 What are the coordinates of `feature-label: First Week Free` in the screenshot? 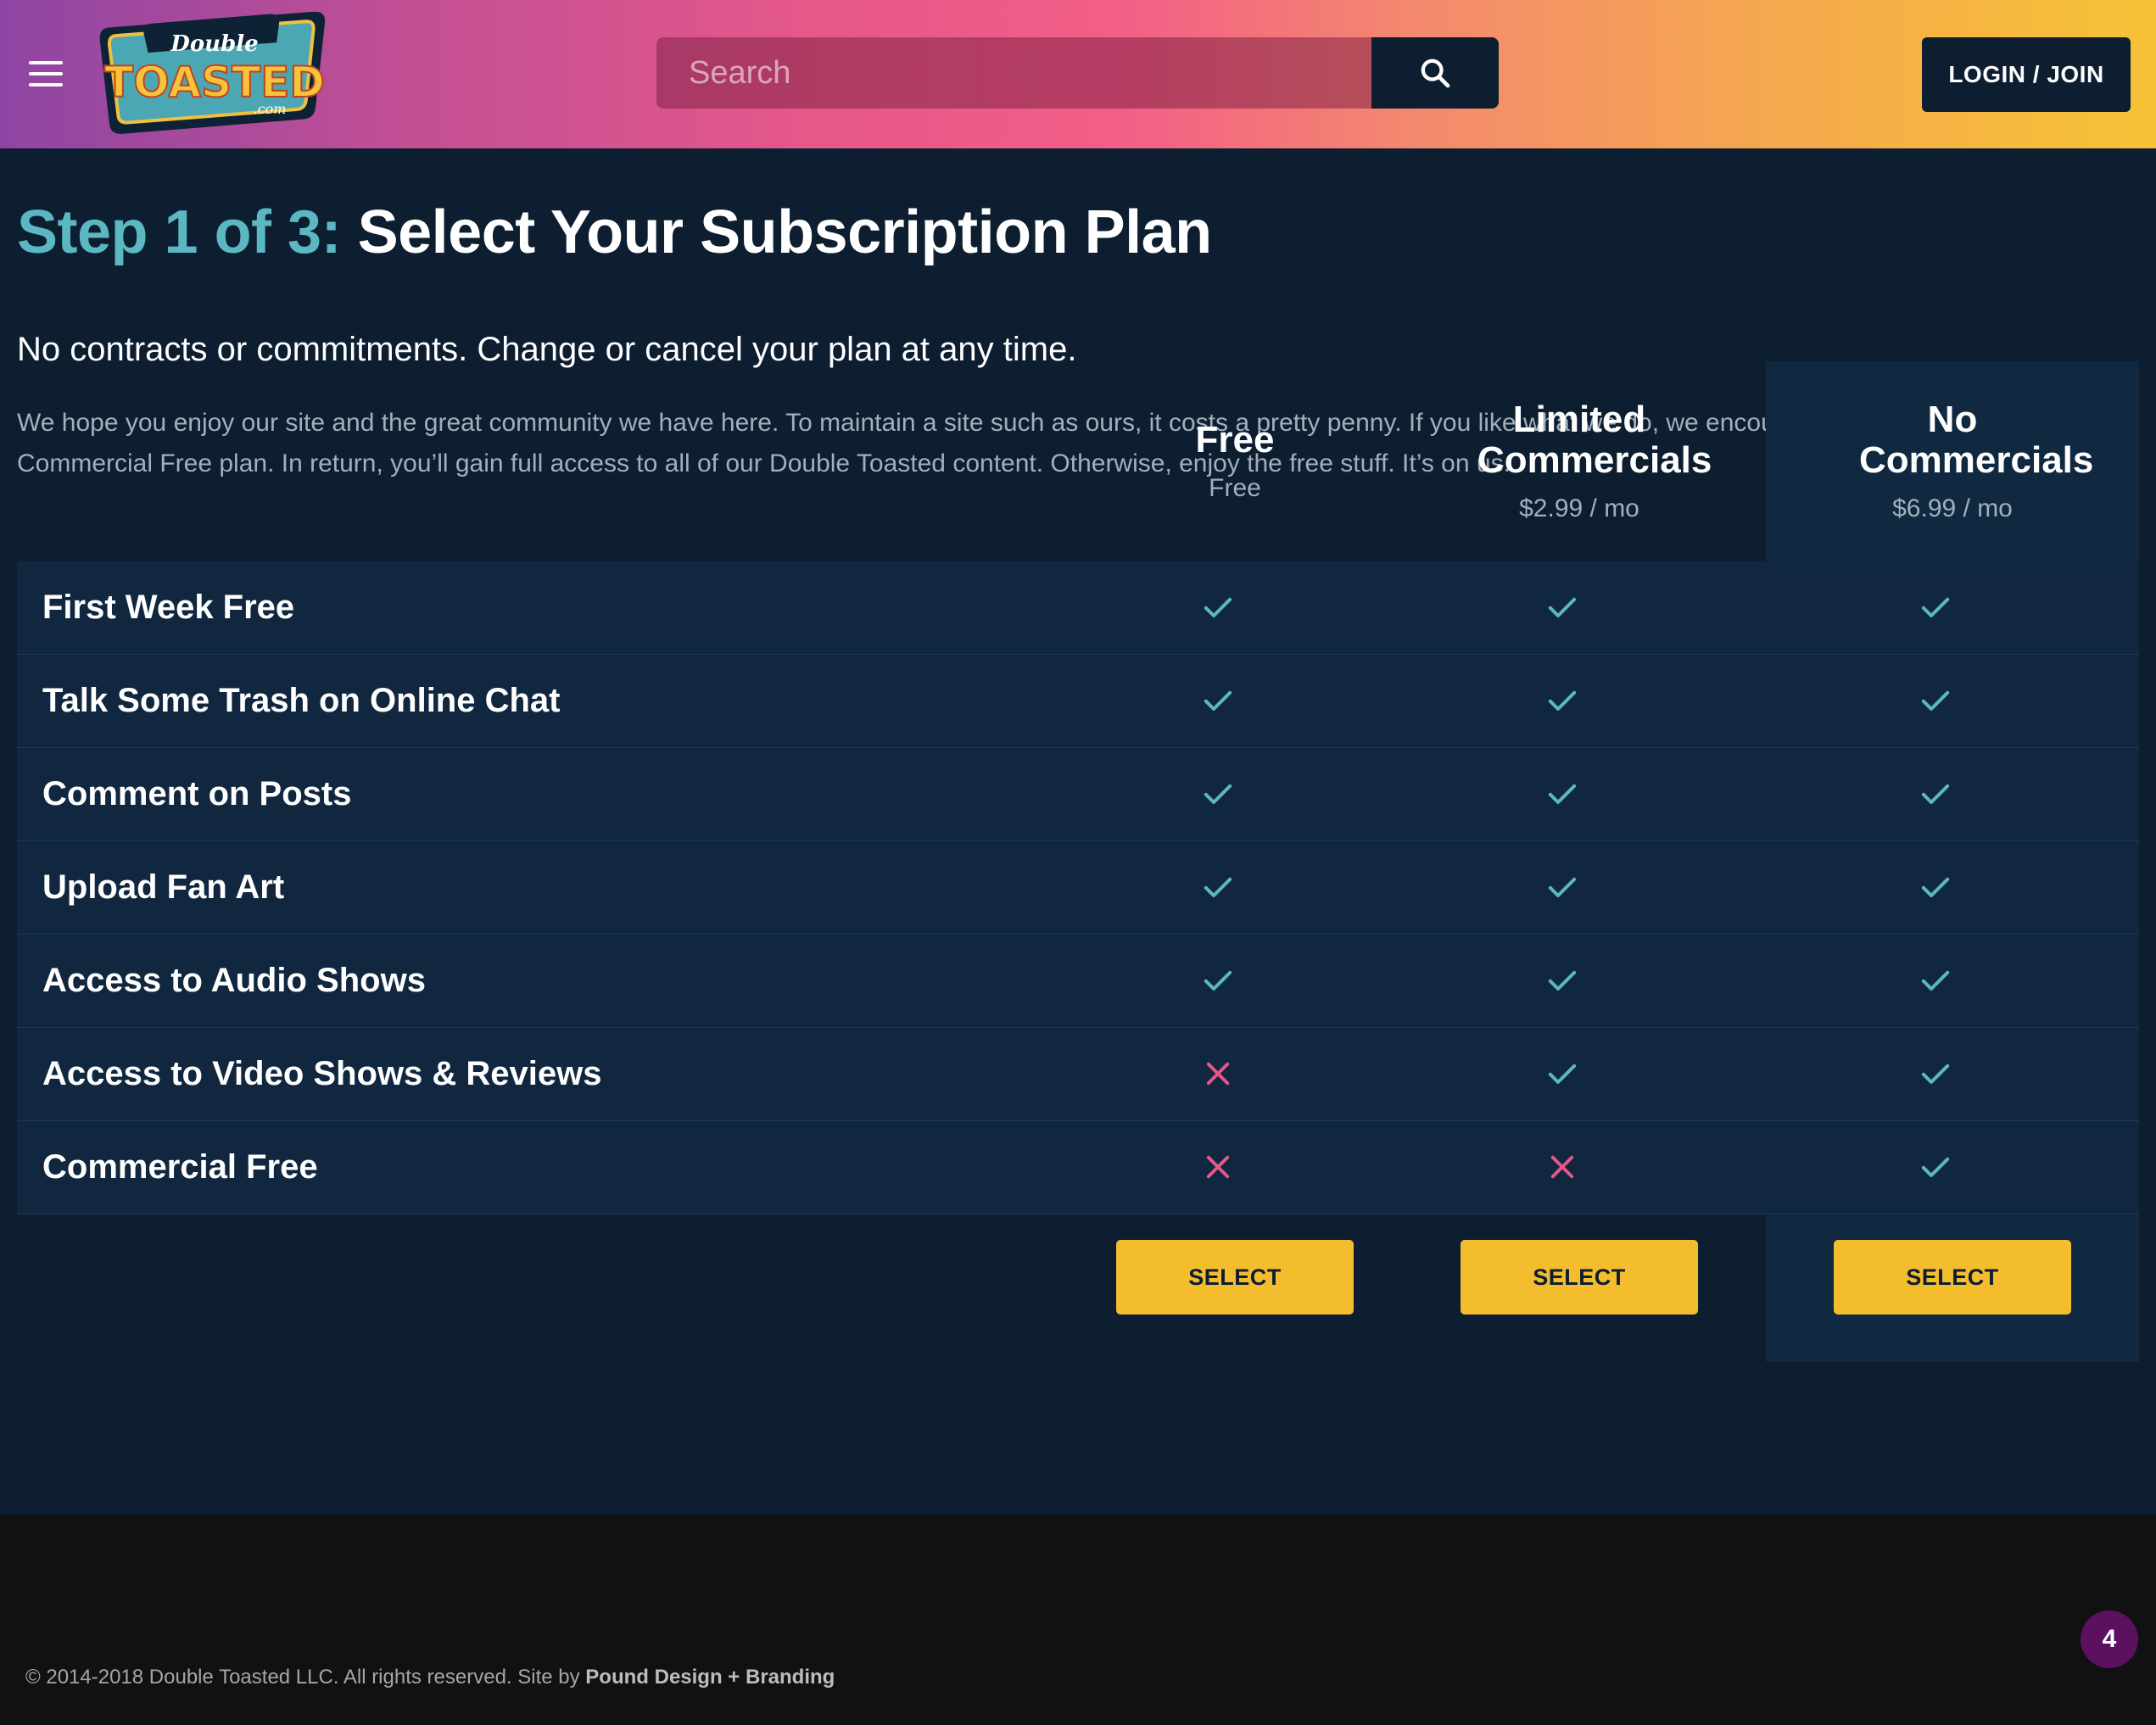 It's located at (168, 607).